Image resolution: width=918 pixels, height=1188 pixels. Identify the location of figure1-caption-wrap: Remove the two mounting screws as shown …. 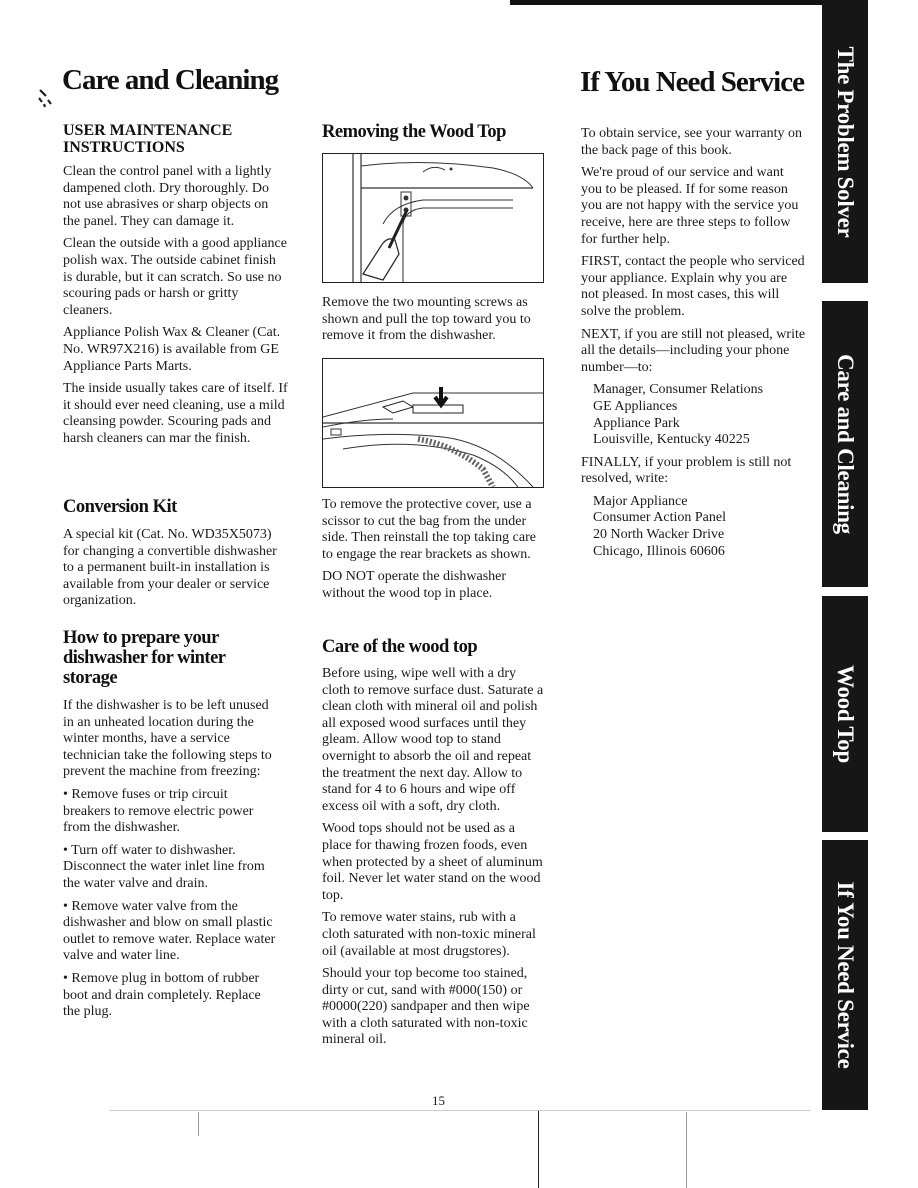
(434, 323).